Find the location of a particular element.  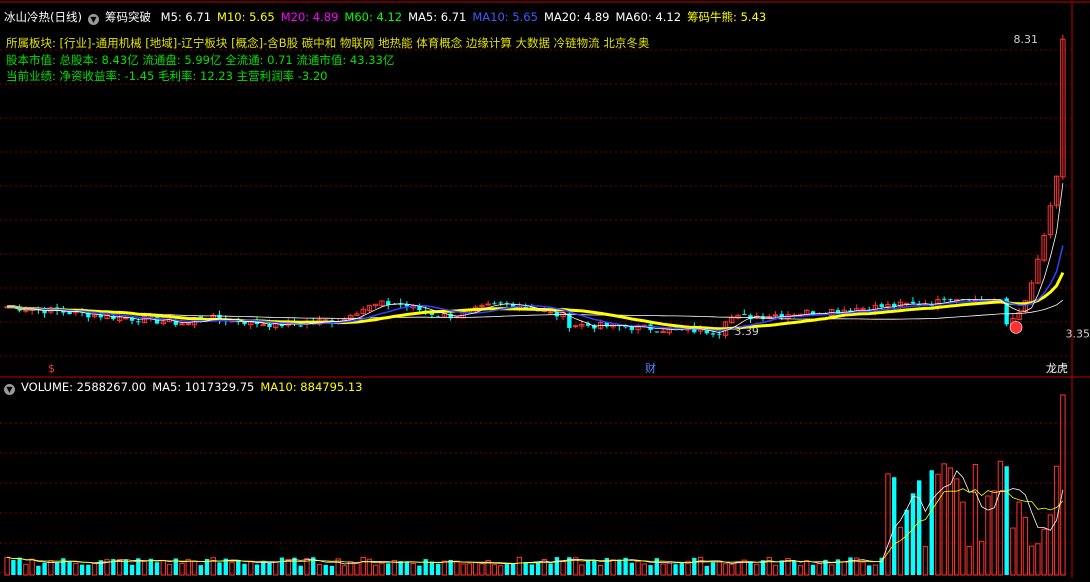

indicator-value: M60: 4.12 is located at coordinates (373, 17).